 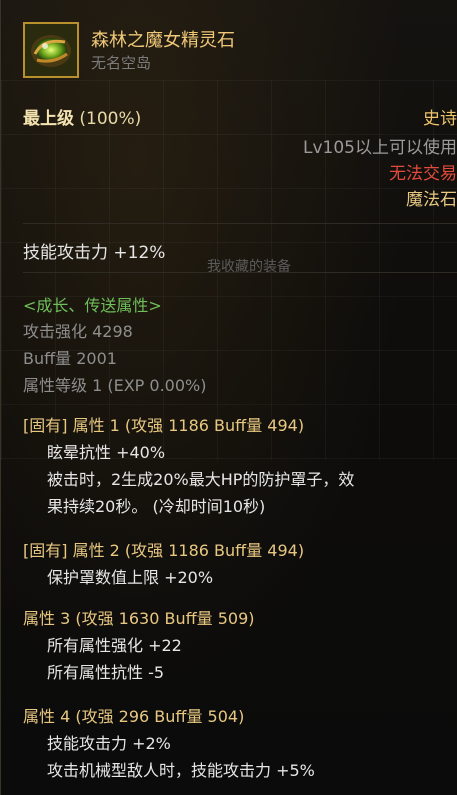 What do you see at coordinates (134, 716) in the screenshot?
I see `option-title: 属性 4 (攻强 296 Buff量 504)` at bounding box center [134, 716].